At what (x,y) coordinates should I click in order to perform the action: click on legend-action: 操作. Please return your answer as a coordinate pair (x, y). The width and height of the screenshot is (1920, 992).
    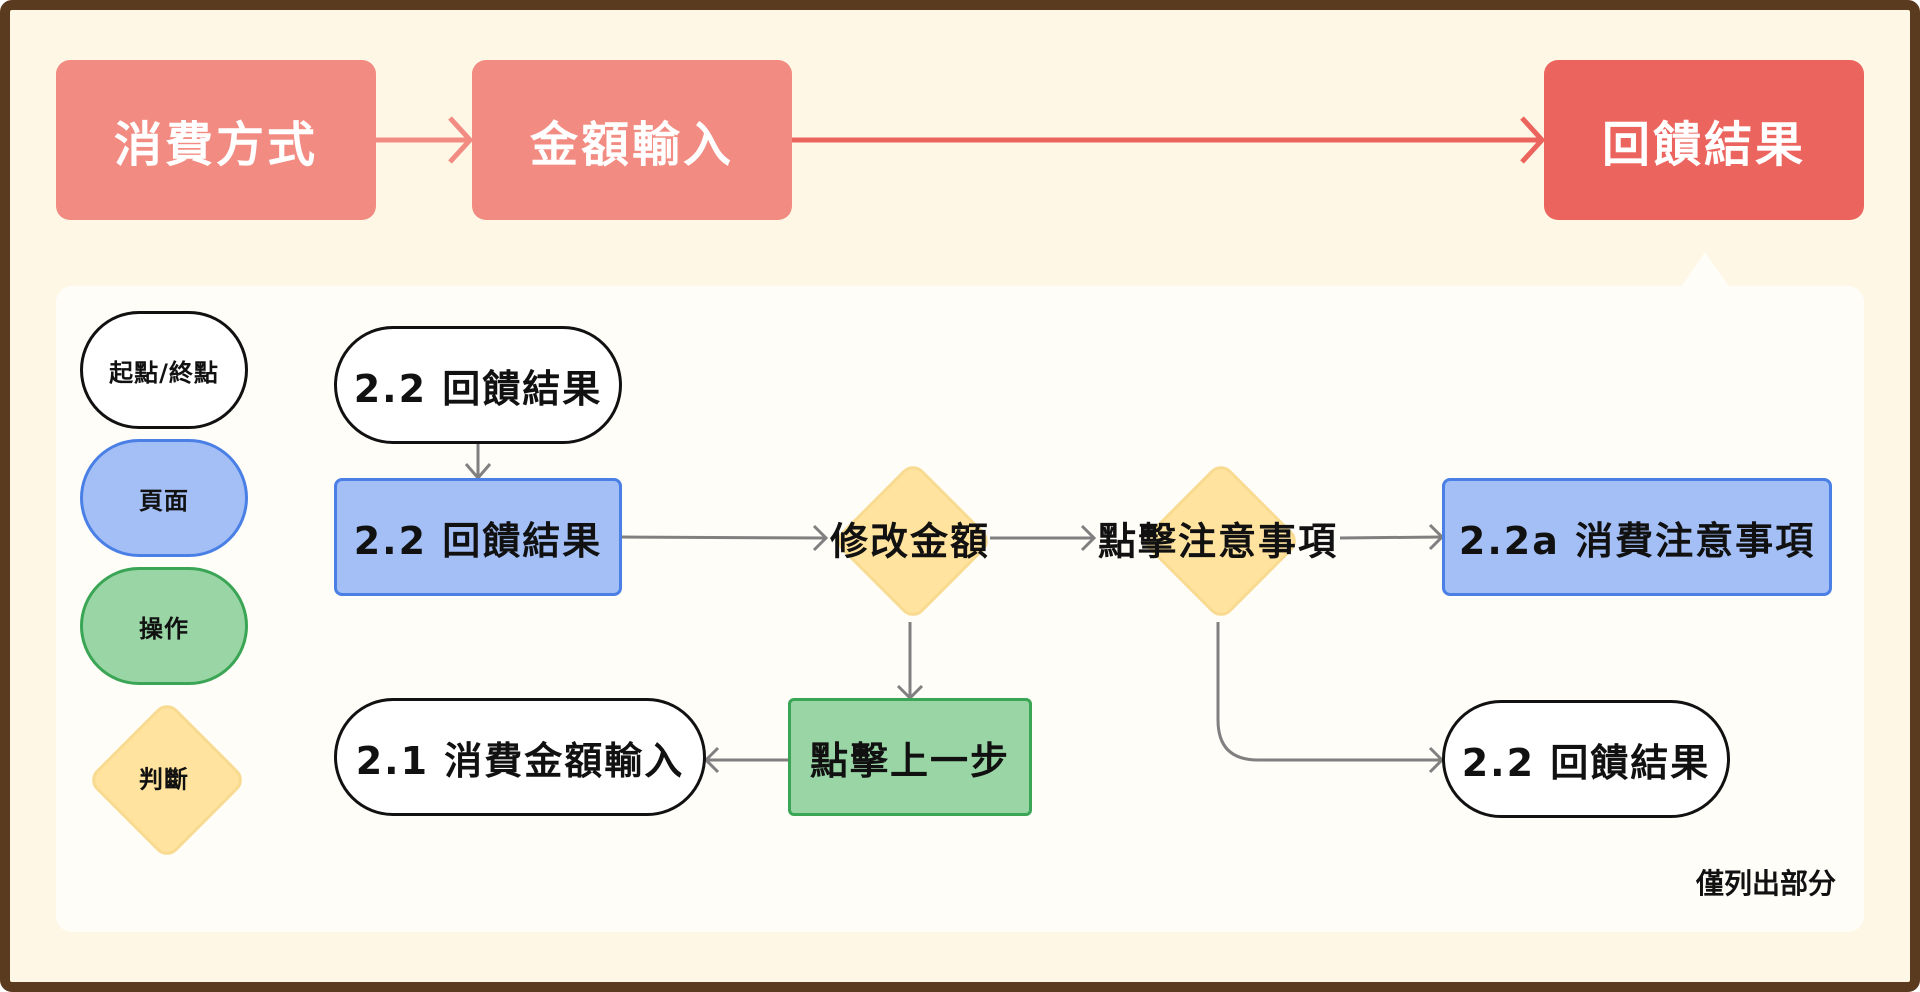
    Looking at the image, I should click on (164, 626).